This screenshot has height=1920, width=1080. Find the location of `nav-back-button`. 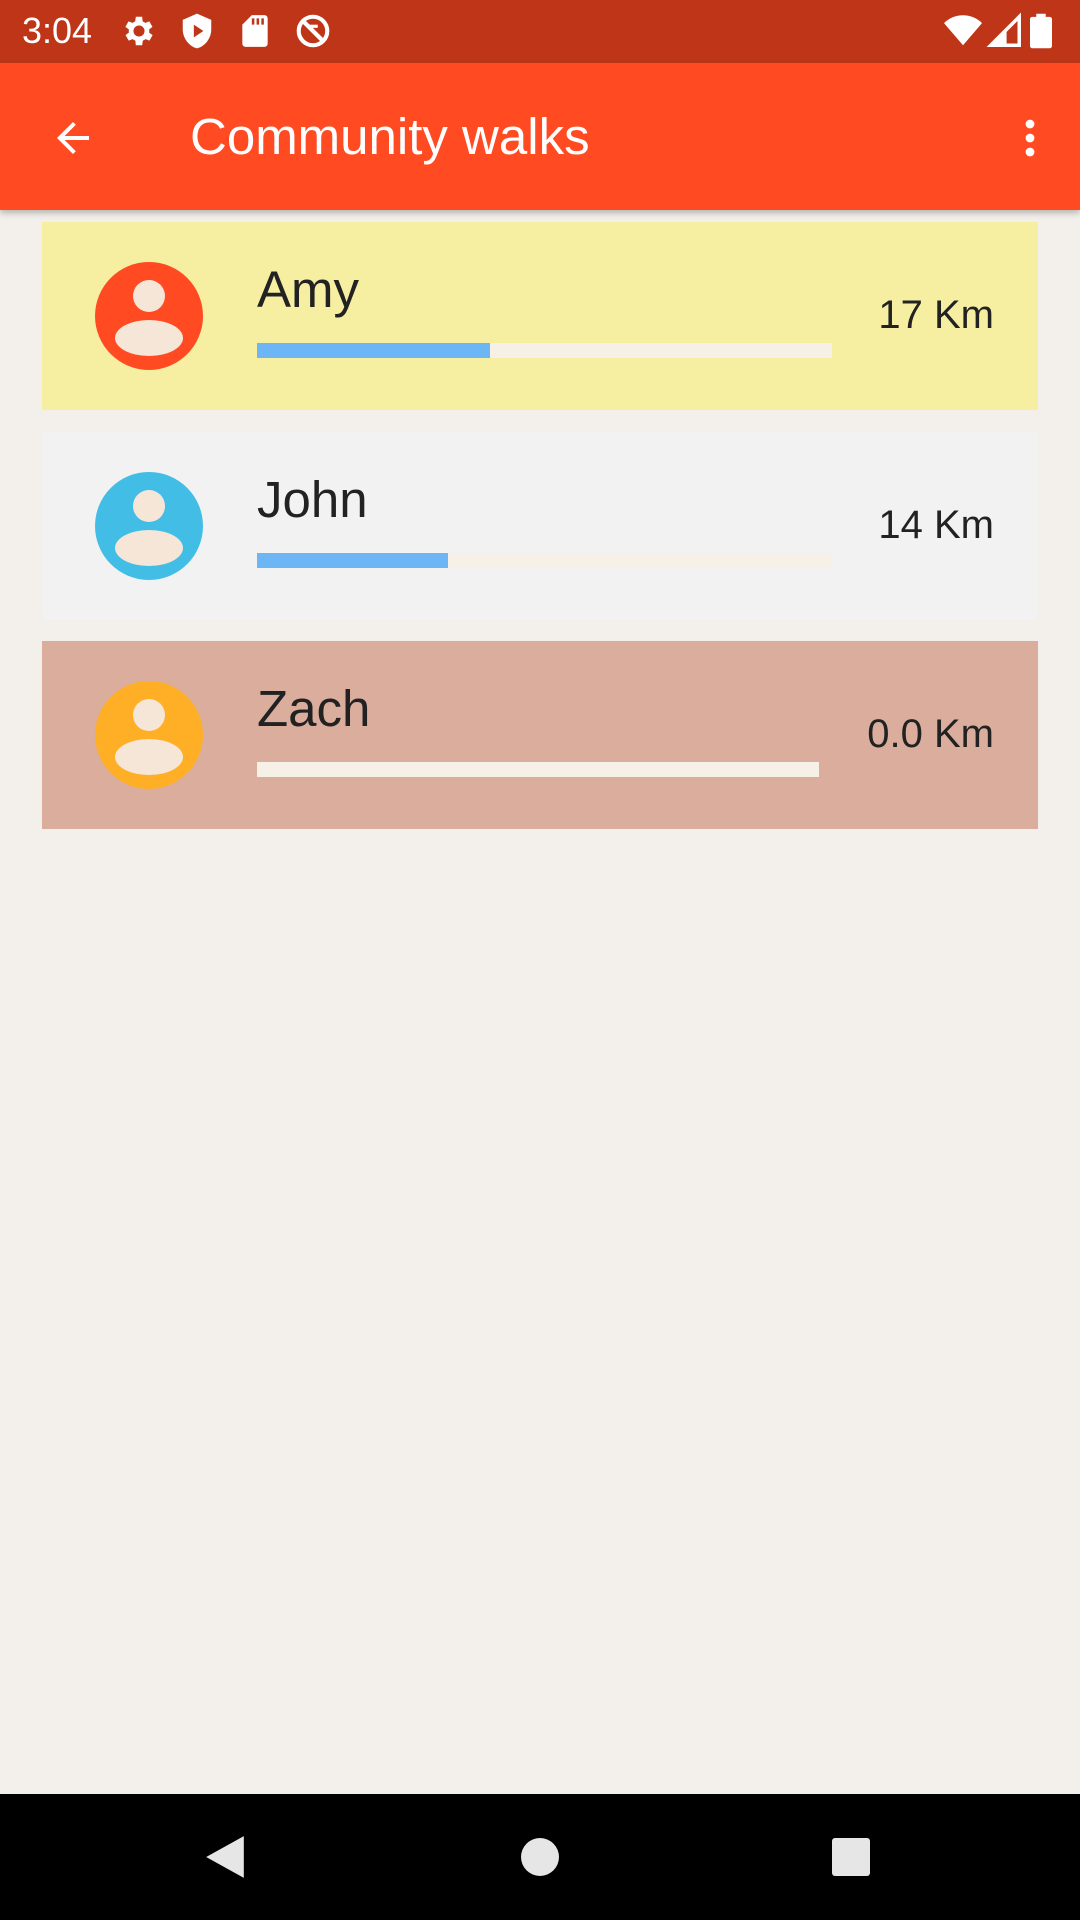

nav-back-button is located at coordinates (225, 1857).